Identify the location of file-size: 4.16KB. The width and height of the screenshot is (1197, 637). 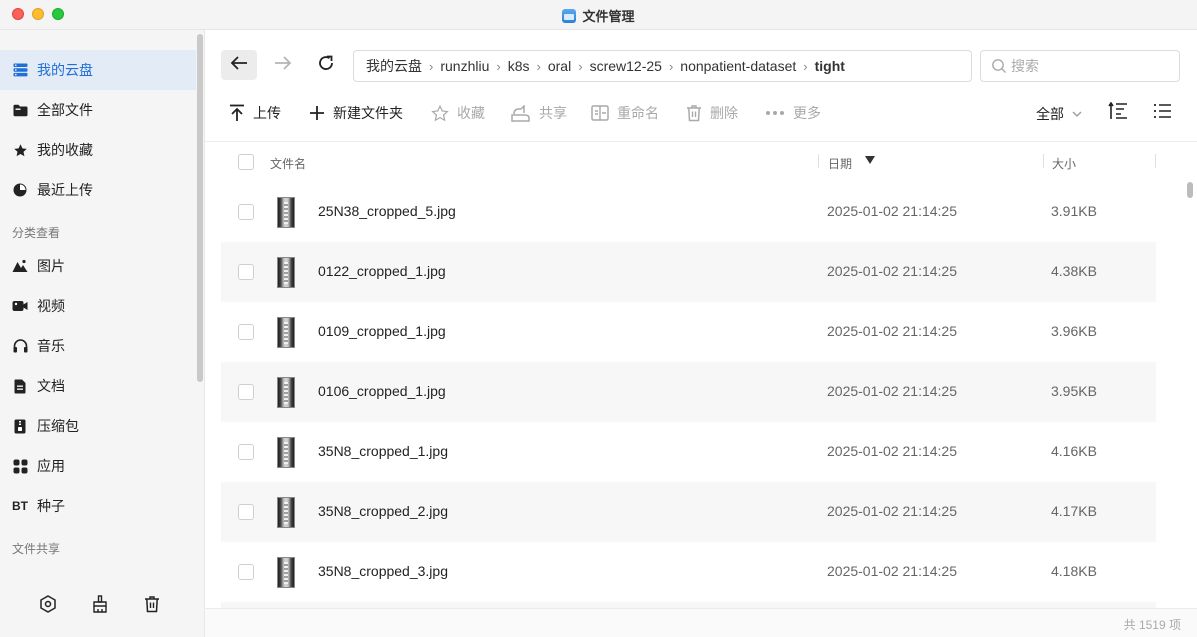
(1074, 451).